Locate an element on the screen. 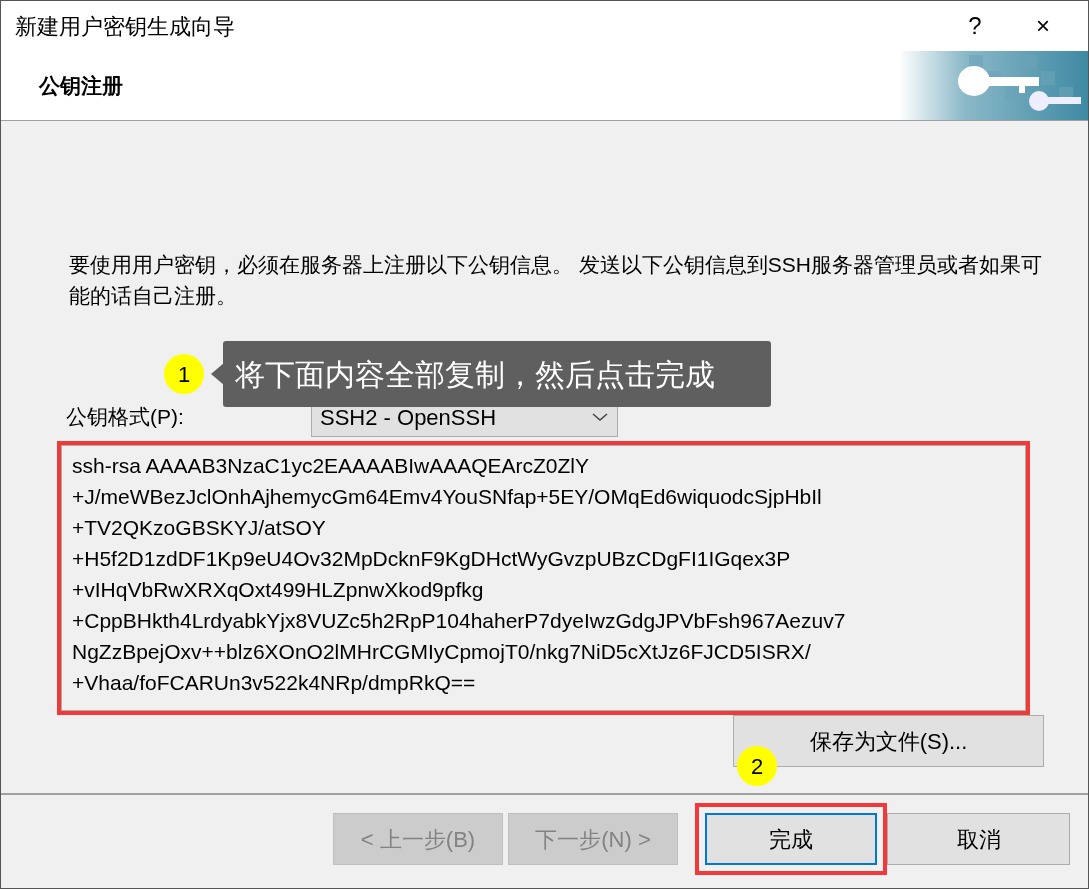 The image size is (1089, 889). instruction-tooltip: 将下面内容全部复制，然后点击完成 is located at coordinates (497, 374).